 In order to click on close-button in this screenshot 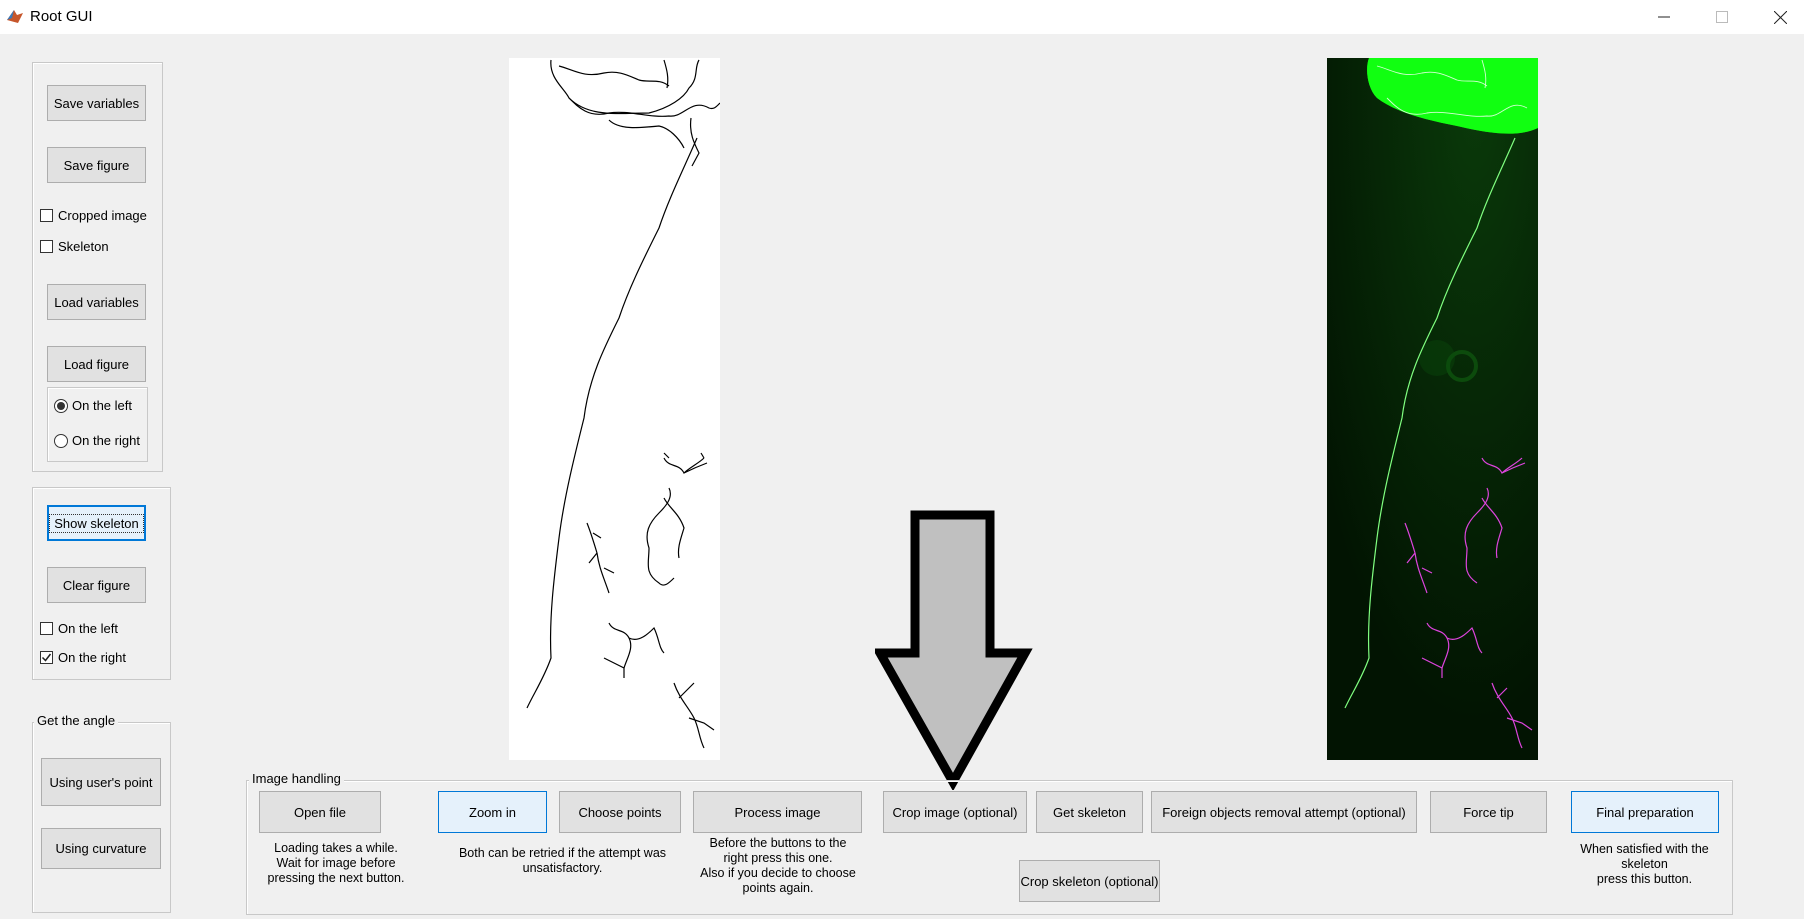, I will do `click(1777, 17)`.